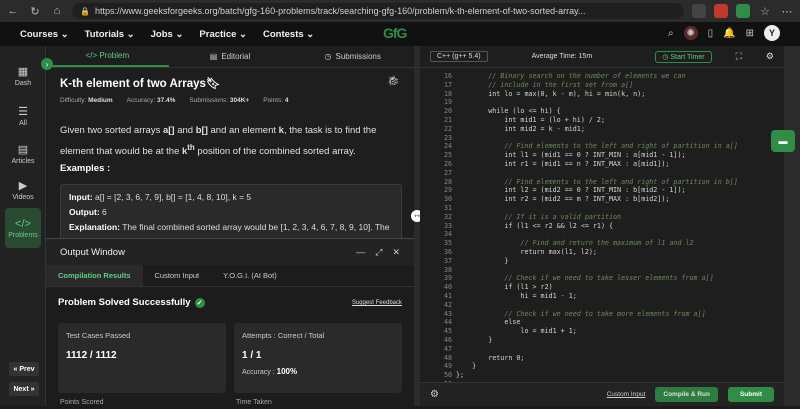 This screenshot has height=409, width=800. Describe the element at coordinates (167, 34) in the screenshot. I see `nav-jobs: Jobs ⌄` at that location.